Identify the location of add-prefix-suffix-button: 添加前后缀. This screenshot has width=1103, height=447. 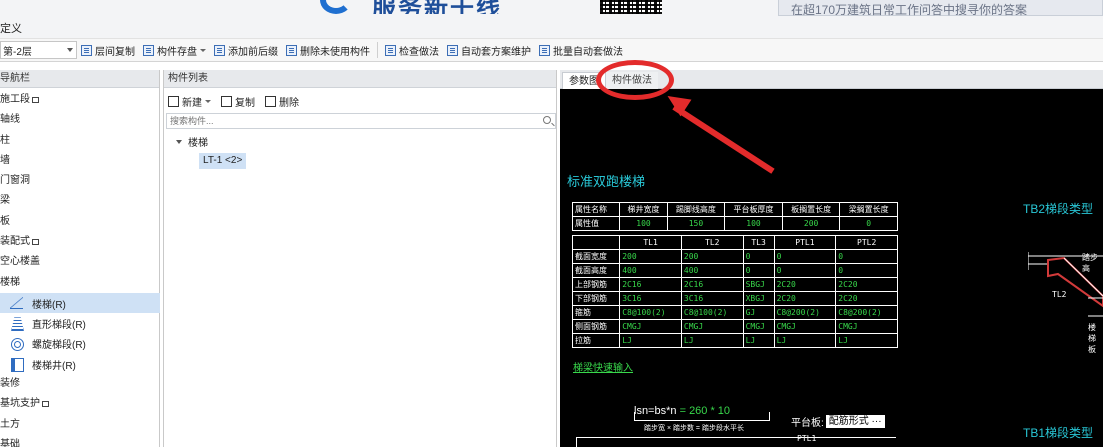
(246, 50).